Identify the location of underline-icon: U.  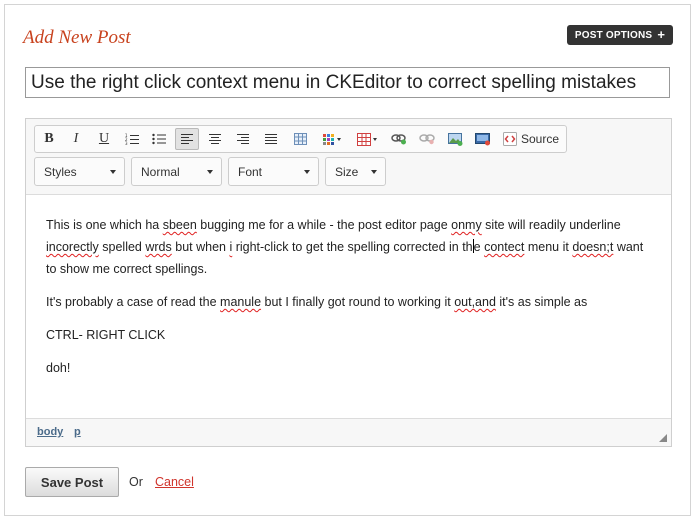
(104, 138).